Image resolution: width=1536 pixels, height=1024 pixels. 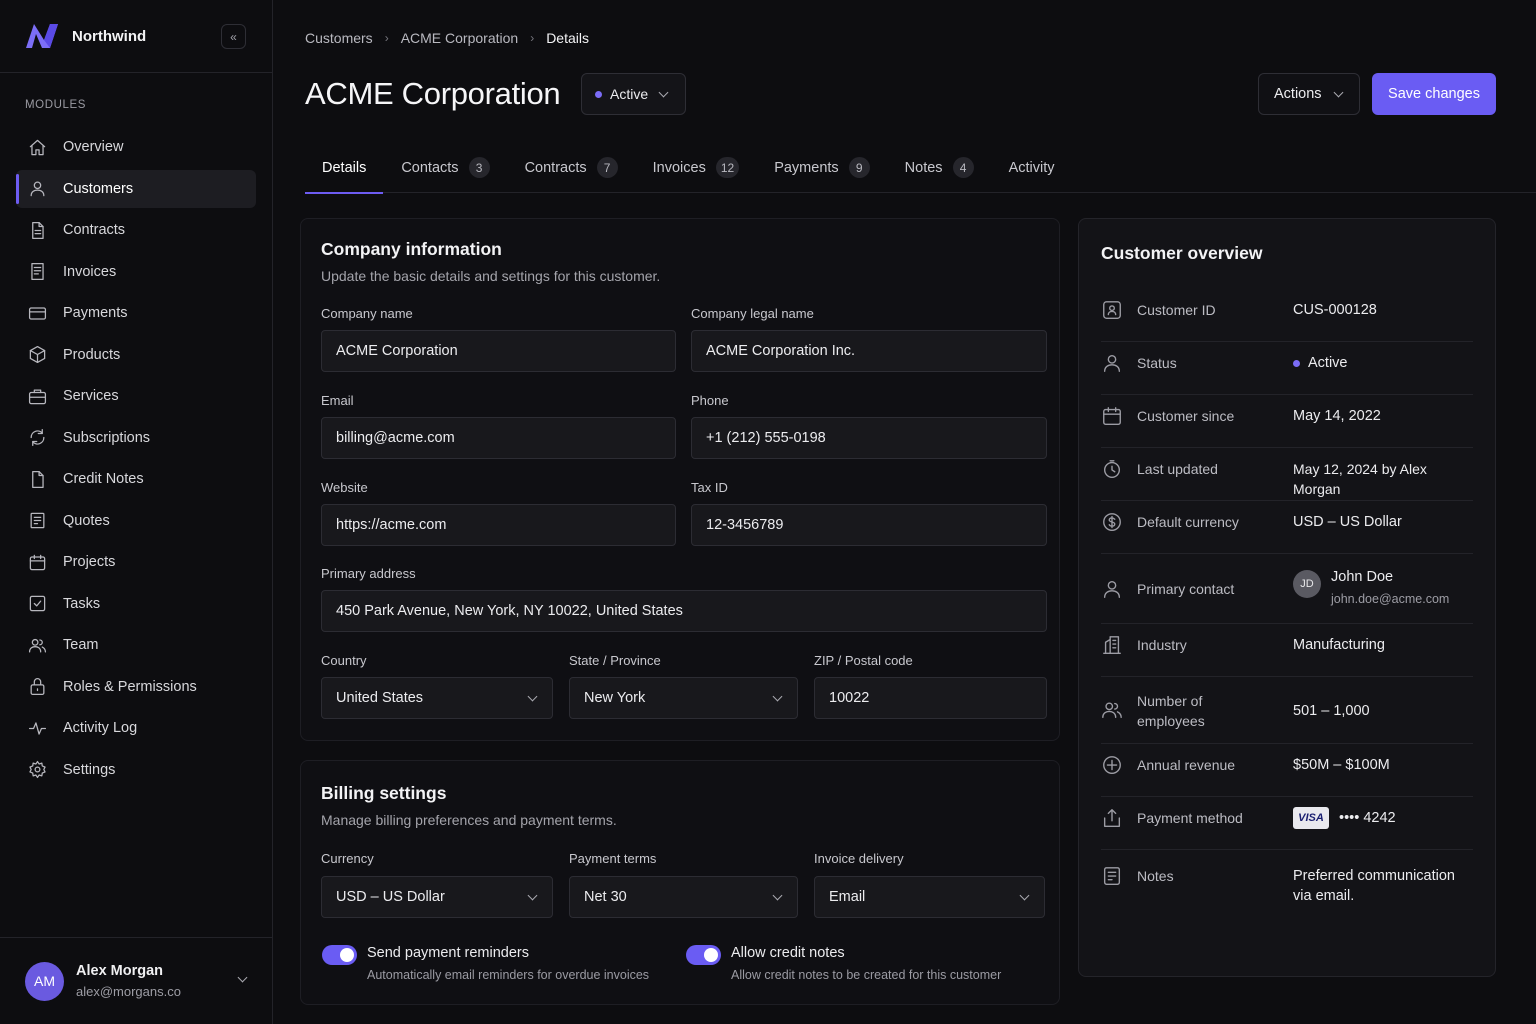 I want to click on state-label: State / Province, so click(x=615, y=660).